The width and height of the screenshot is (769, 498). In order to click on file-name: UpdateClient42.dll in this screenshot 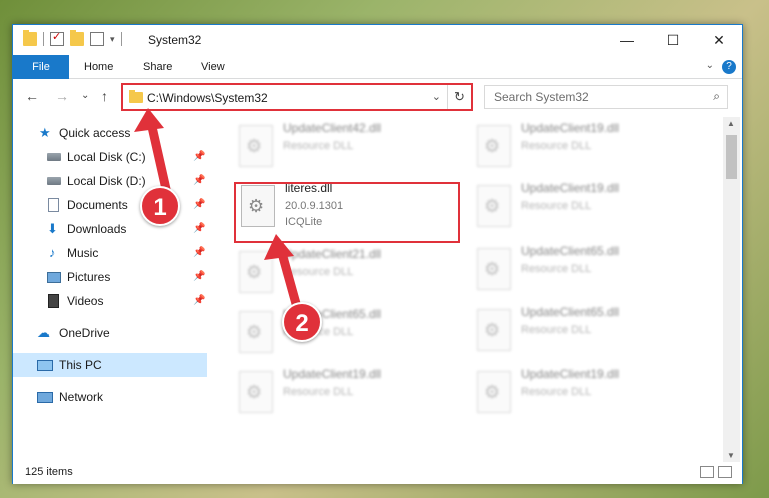, I will do `click(332, 128)`.